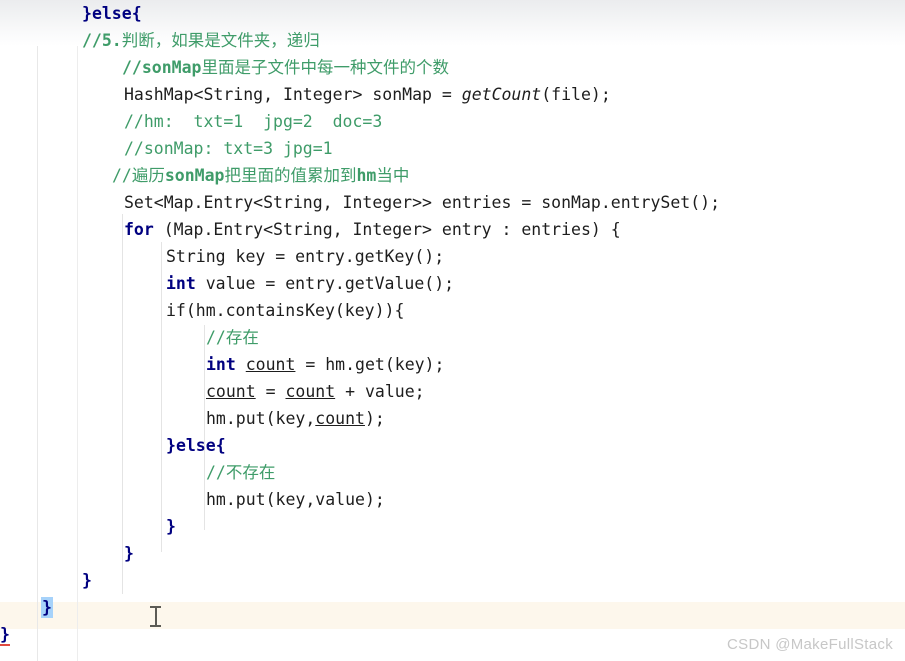 The image size is (905, 661). I want to click on code-line: //5.判断，如果是文件夹，递归, so click(160, 40).